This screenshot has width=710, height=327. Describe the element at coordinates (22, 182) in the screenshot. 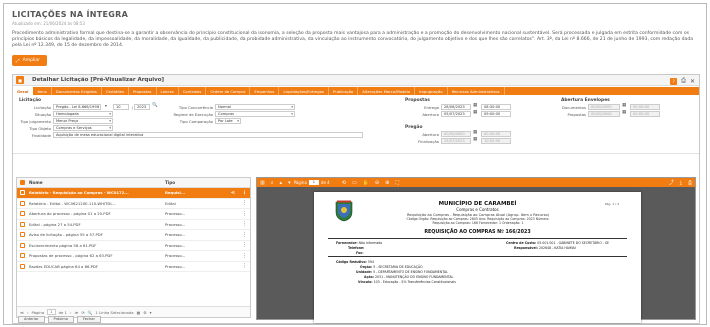

I see `select-all-checkbox` at that location.